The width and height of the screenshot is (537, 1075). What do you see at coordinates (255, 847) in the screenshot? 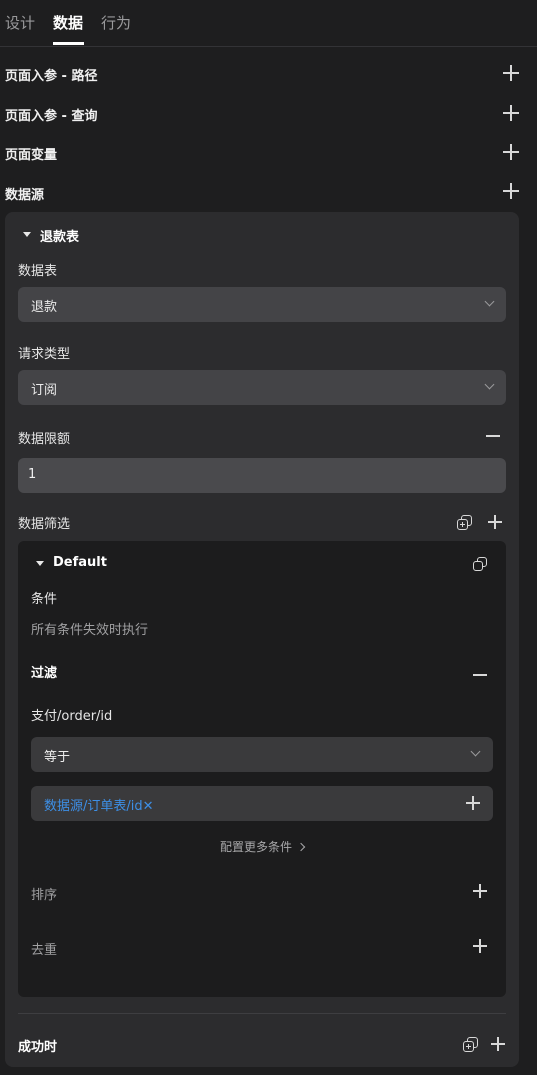
I see `more-conditions-label: 配置更多条件` at bounding box center [255, 847].